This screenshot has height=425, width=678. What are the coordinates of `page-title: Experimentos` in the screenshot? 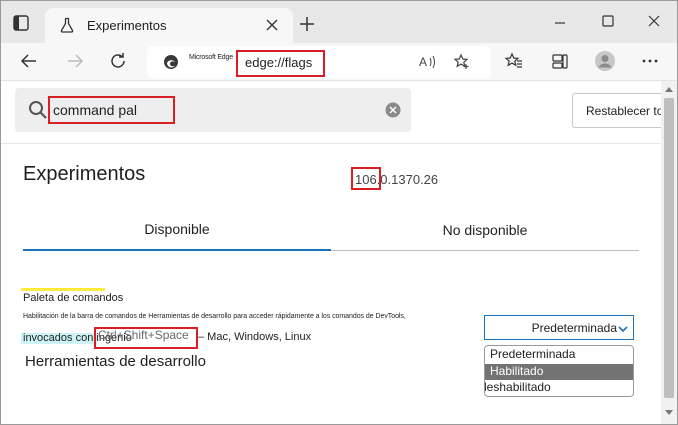 It's located at (84, 174).